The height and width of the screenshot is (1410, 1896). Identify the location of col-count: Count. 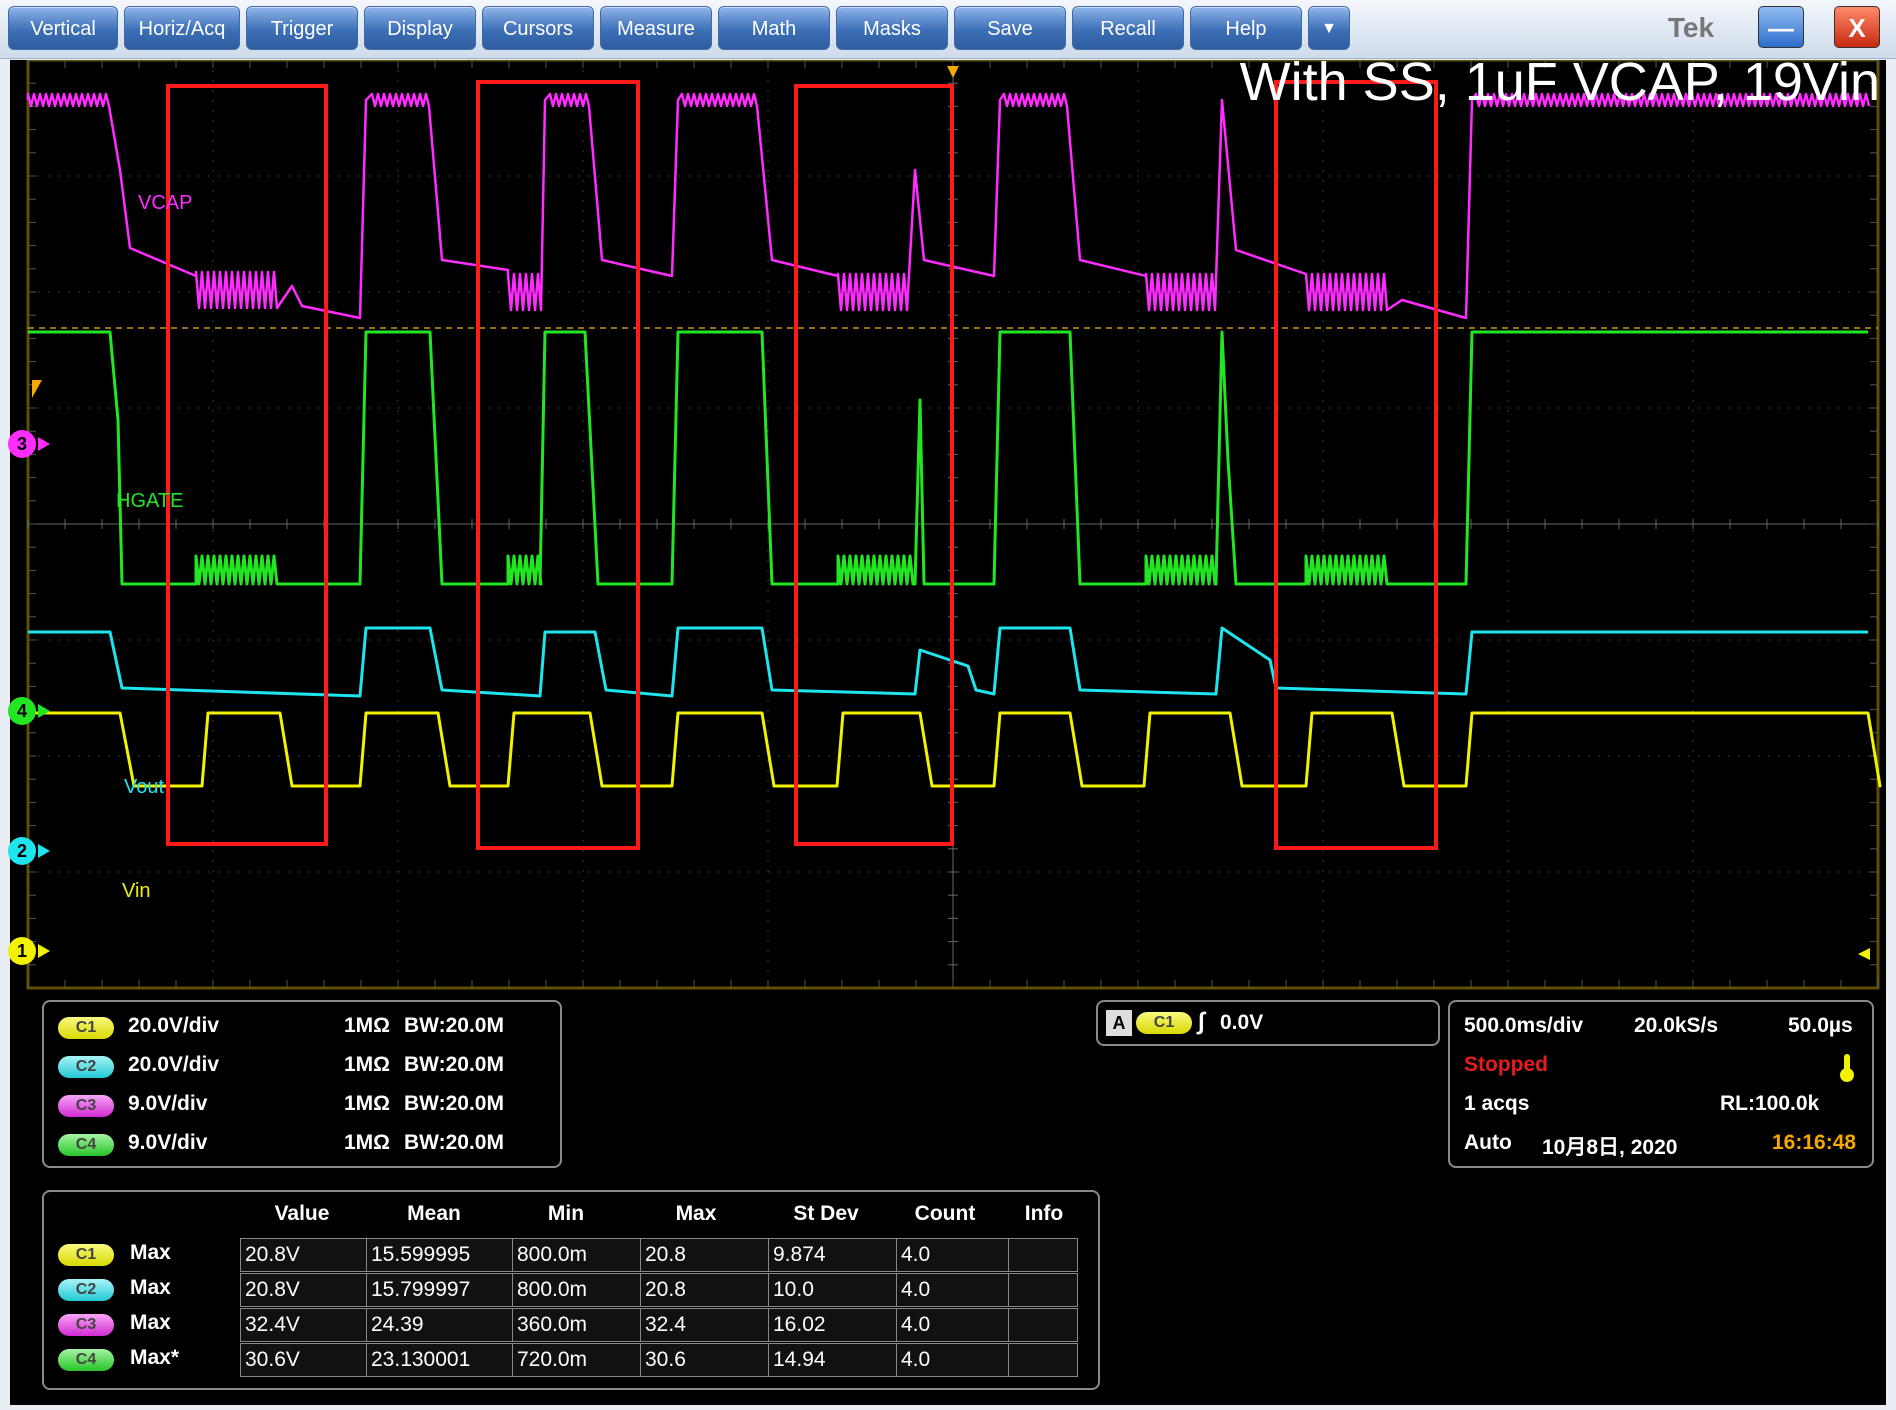
(945, 1213).